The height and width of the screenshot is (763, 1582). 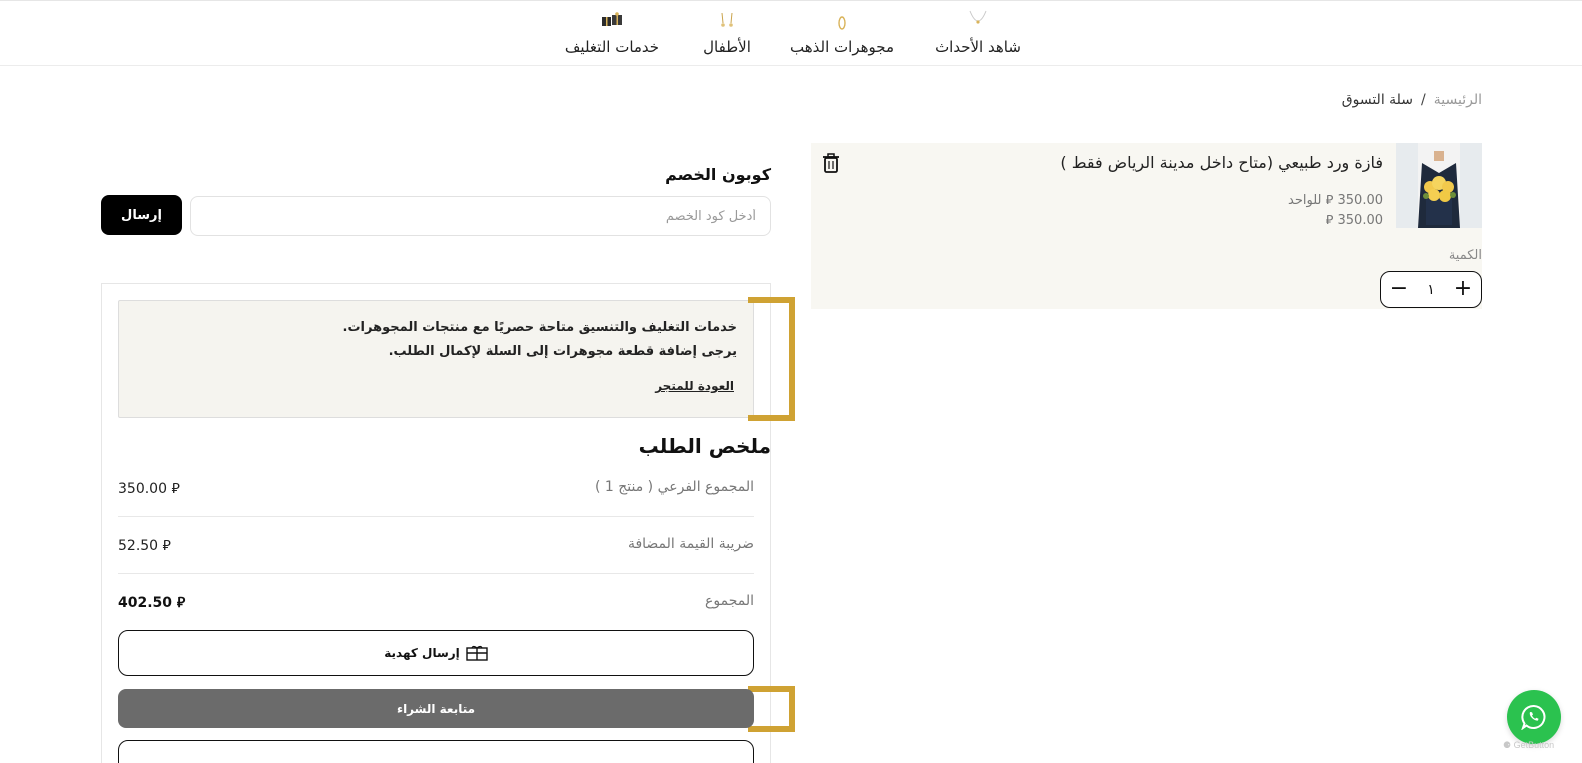 I want to click on nav-item-label: مجوهرات الذهب, so click(x=842, y=47).